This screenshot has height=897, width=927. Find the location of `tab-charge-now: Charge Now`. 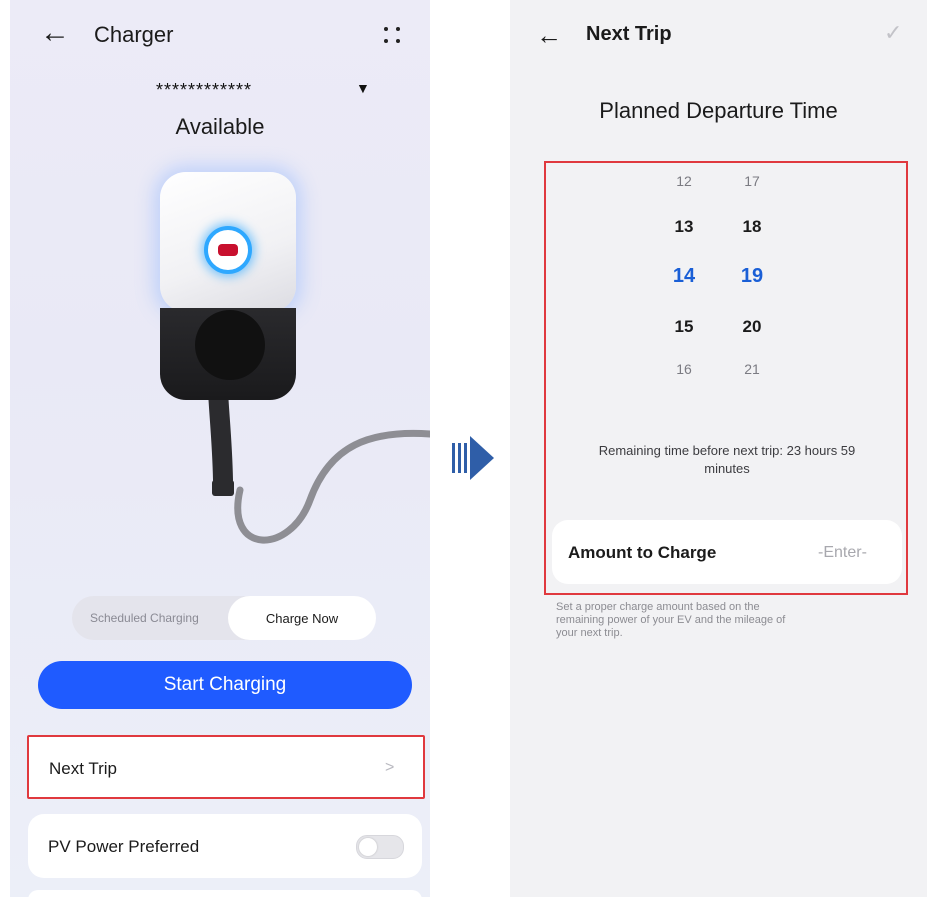

tab-charge-now: Charge Now is located at coordinates (302, 618).